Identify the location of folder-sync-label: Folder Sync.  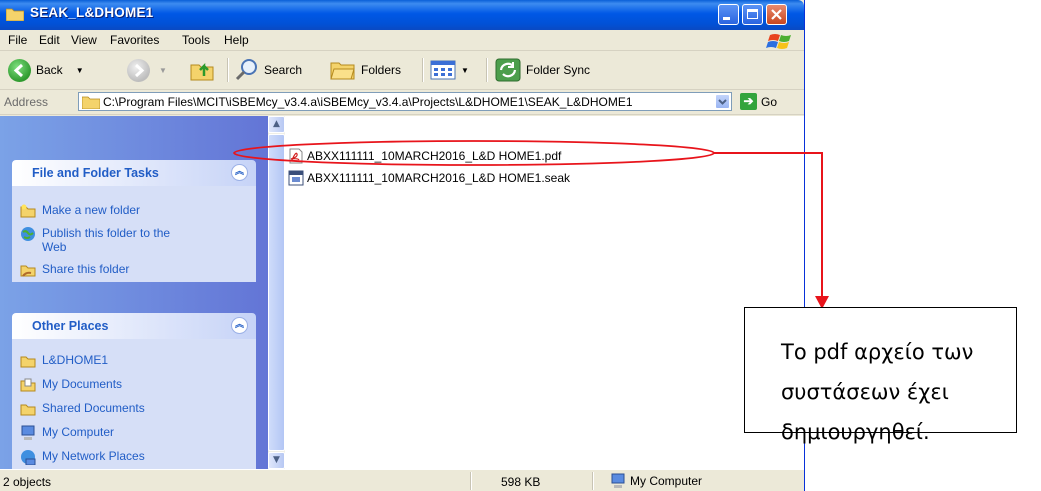
(558, 70).